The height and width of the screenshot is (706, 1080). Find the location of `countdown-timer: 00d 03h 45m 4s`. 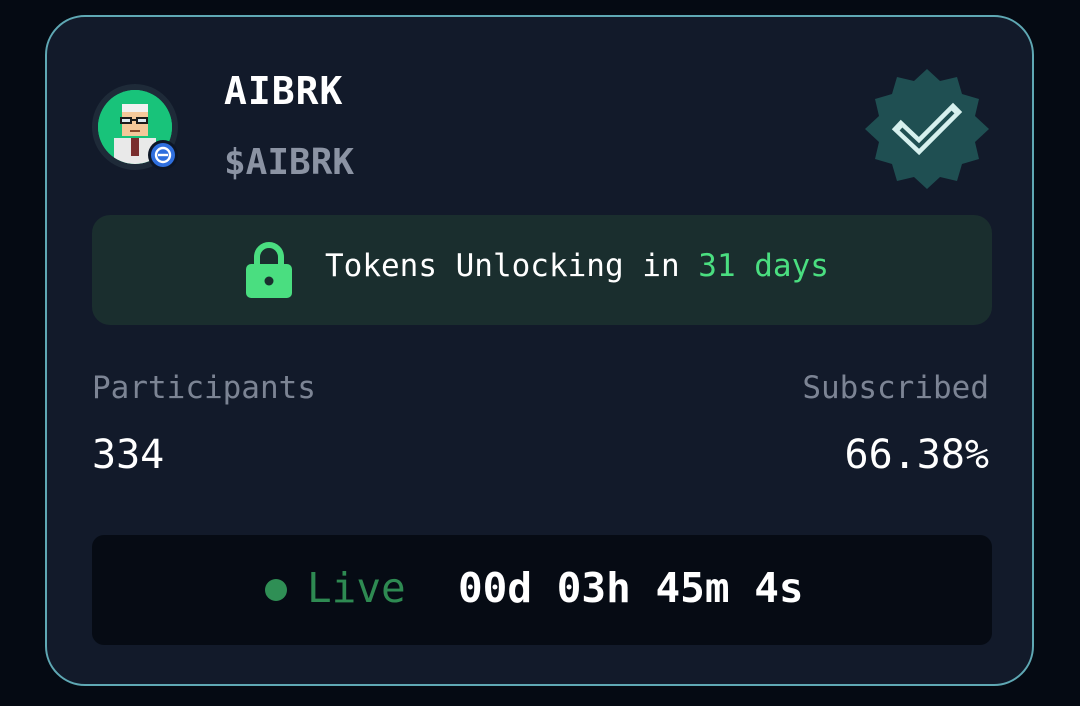

countdown-timer: 00d 03h 45m 4s is located at coordinates (631, 588).